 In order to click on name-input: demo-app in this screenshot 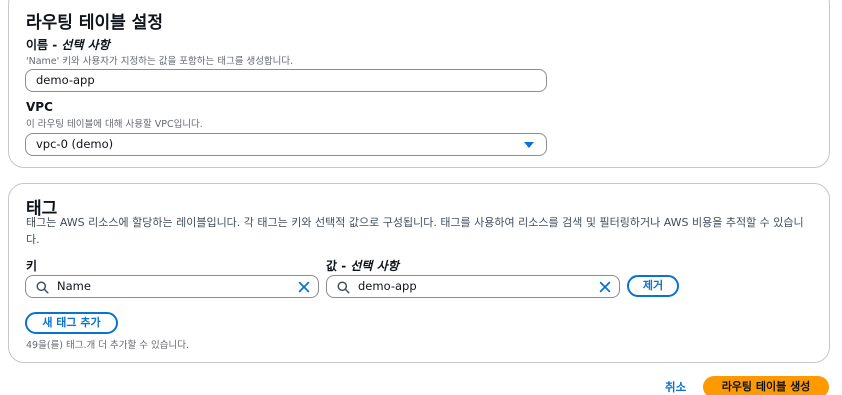, I will do `click(286, 80)`.